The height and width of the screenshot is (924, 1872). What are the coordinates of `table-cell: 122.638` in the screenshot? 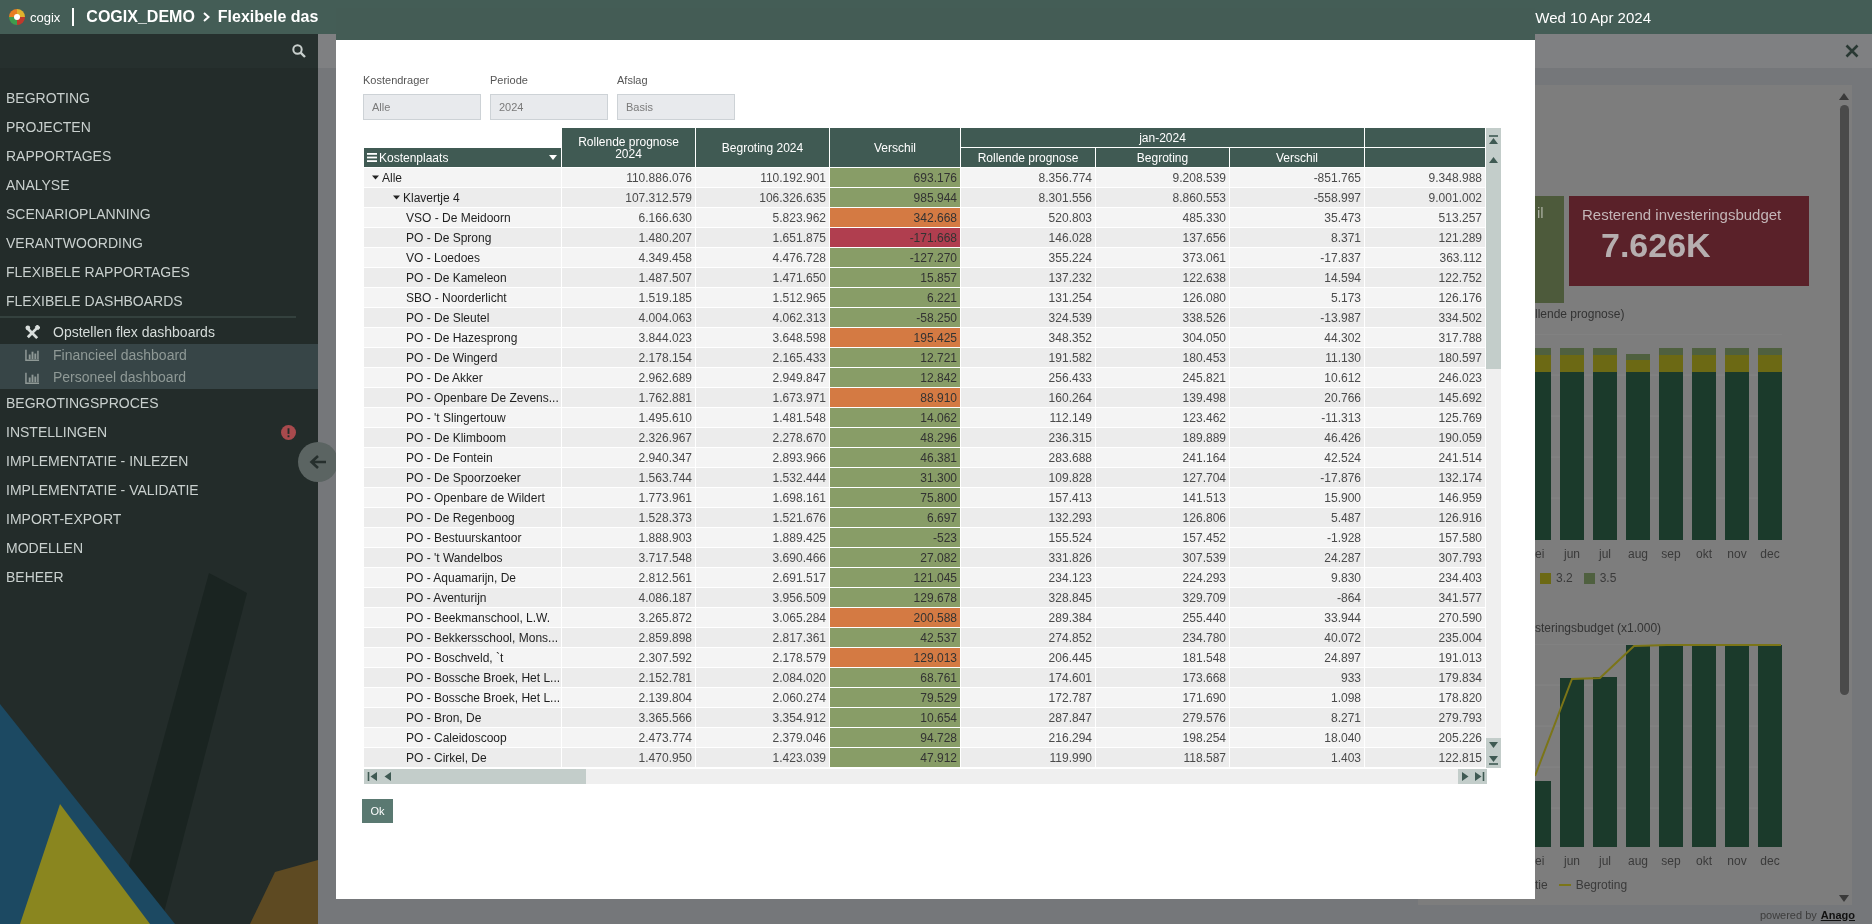 It's located at (1163, 278).